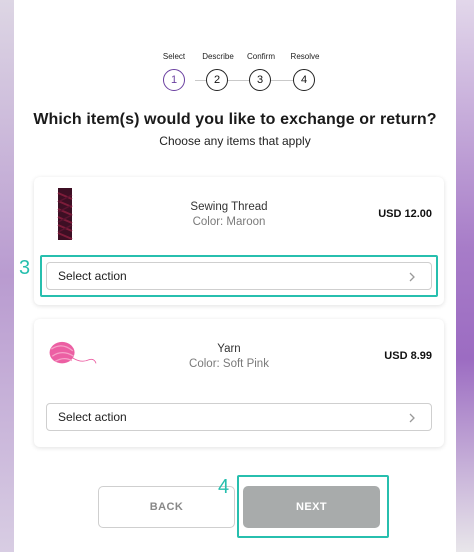  Describe the element at coordinates (304, 80) in the screenshot. I see `step-4-circle: 4` at that location.